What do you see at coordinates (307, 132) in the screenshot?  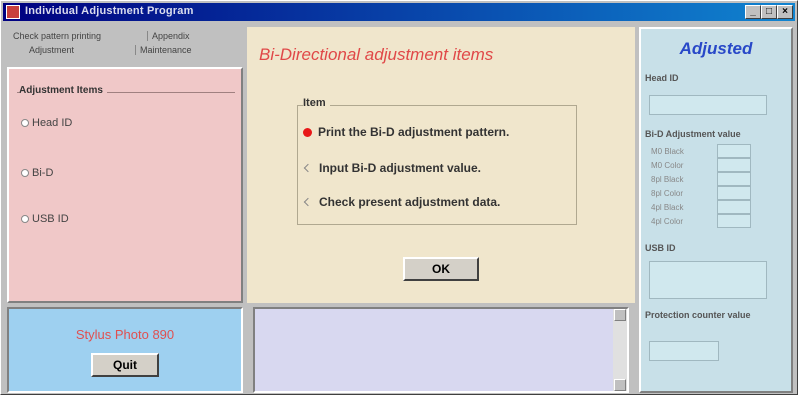 I see `selected-radio-icon` at bounding box center [307, 132].